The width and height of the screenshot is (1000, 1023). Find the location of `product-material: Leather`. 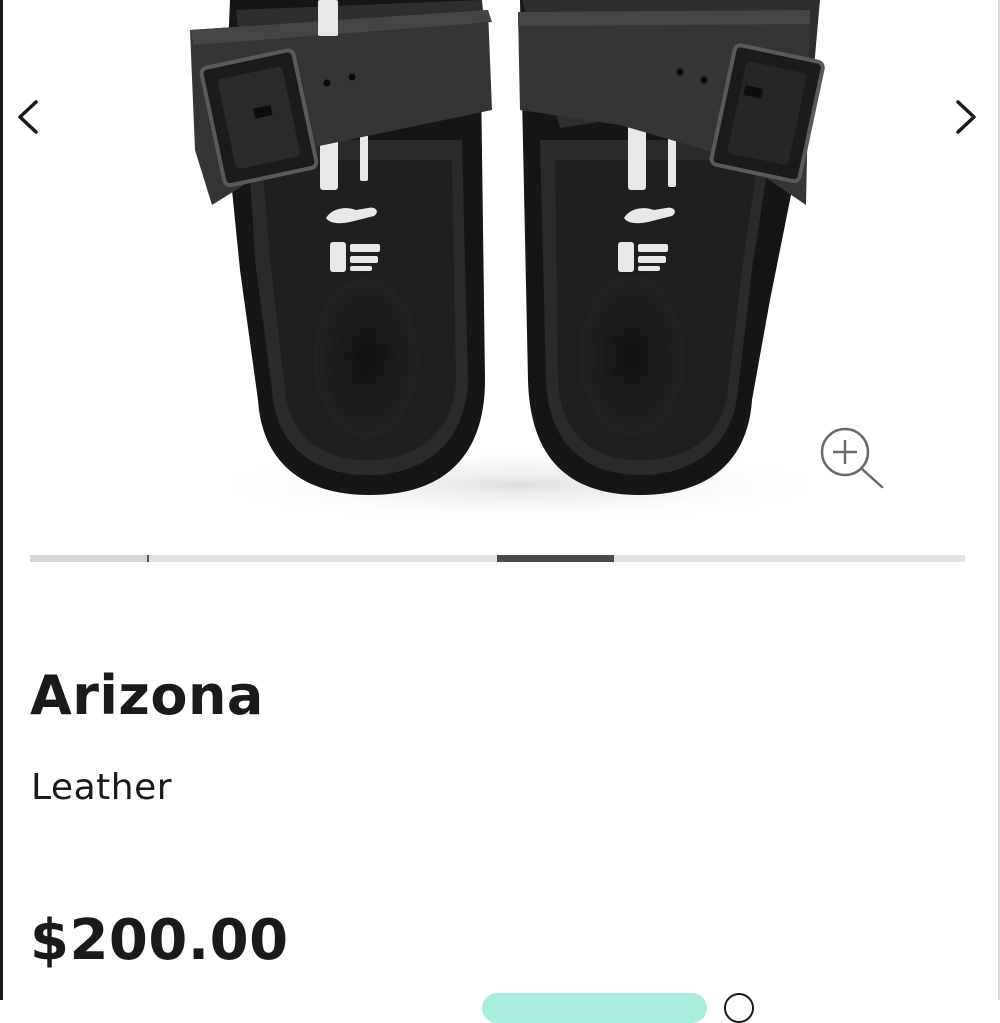

product-material: Leather is located at coordinates (102, 787).